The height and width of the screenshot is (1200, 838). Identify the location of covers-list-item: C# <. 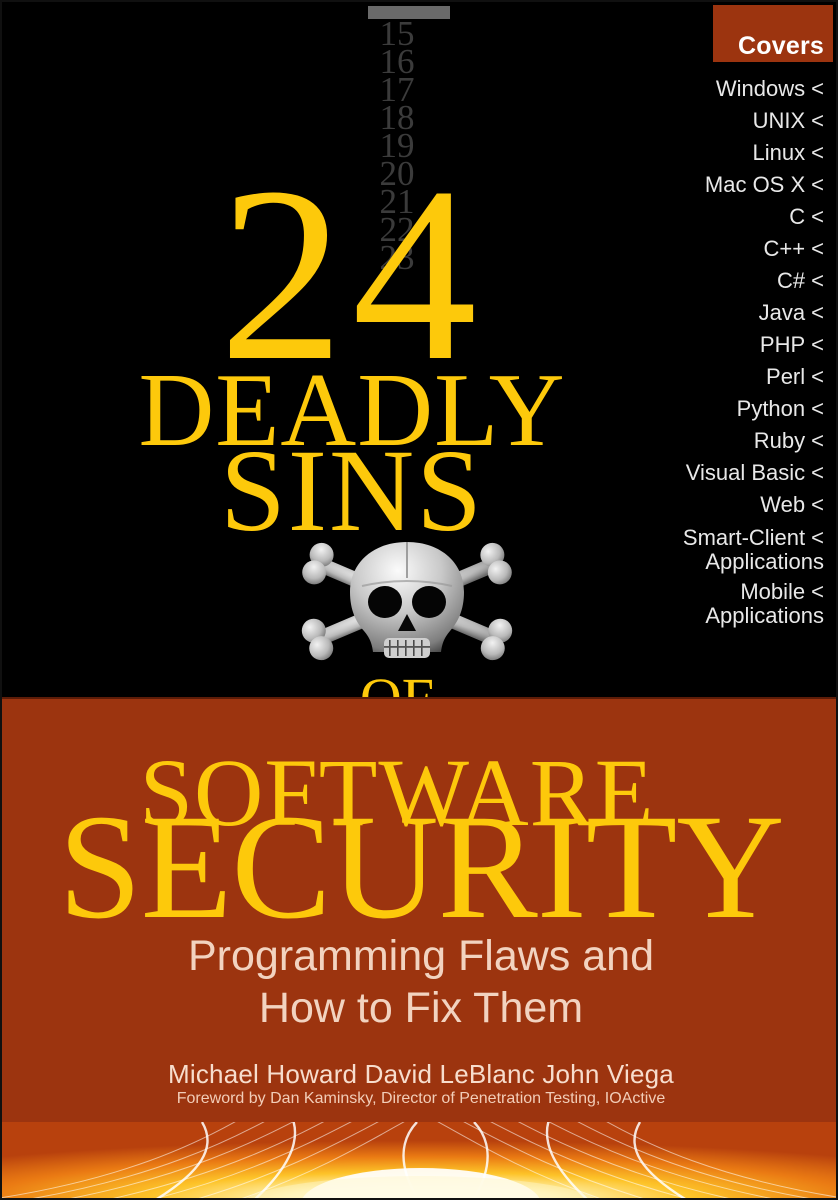
(709, 286).